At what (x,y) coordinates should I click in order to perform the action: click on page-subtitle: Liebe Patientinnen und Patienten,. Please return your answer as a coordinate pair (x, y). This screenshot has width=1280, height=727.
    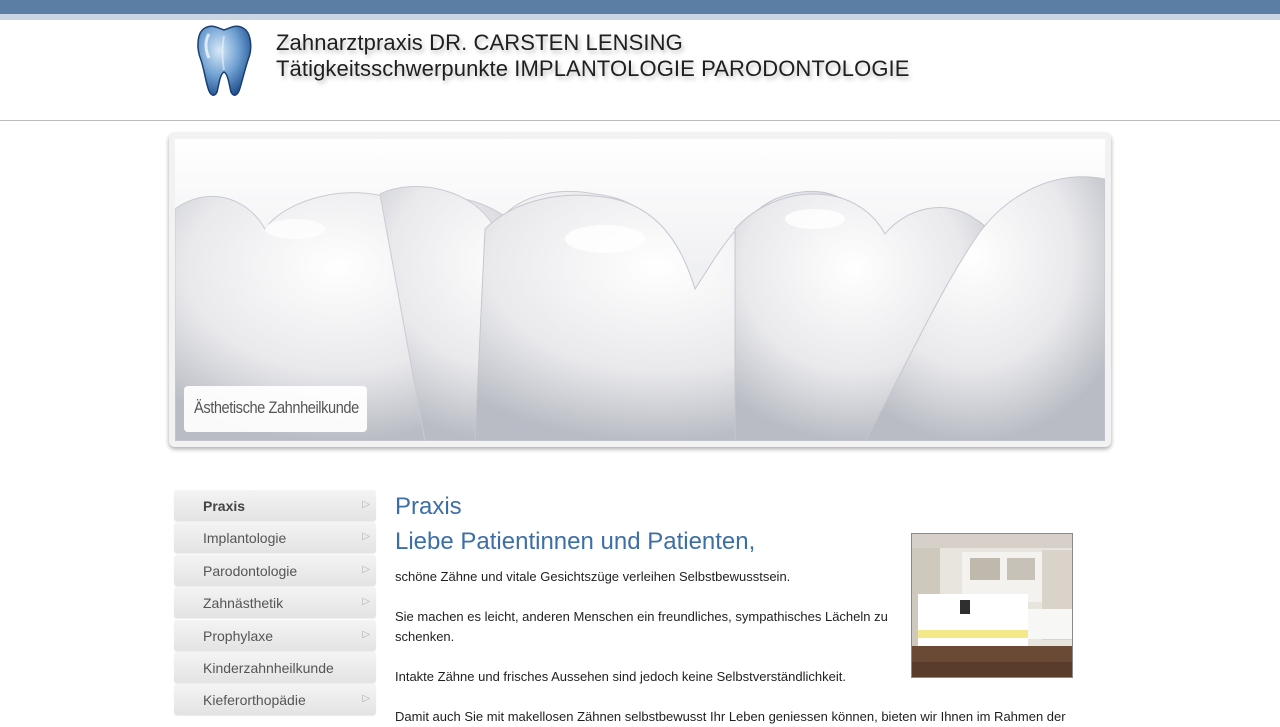
    Looking at the image, I should click on (575, 541).